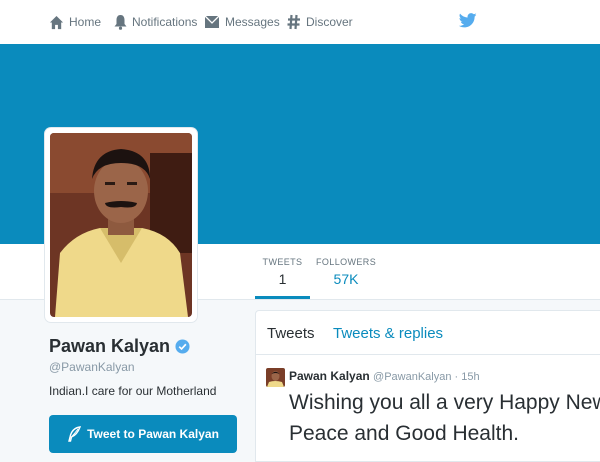 This screenshot has height=462, width=600. I want to click on nav-home: Home, so click(75, 22).